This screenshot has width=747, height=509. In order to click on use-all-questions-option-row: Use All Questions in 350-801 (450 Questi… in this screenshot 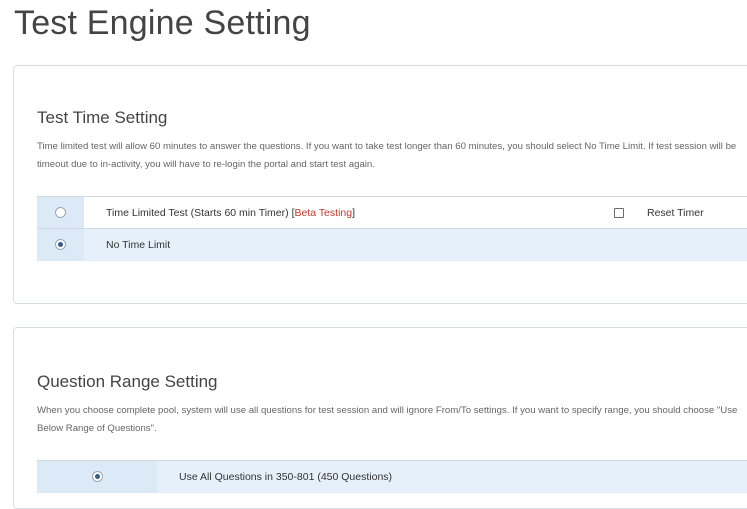, I will do `click(392, 476)`.